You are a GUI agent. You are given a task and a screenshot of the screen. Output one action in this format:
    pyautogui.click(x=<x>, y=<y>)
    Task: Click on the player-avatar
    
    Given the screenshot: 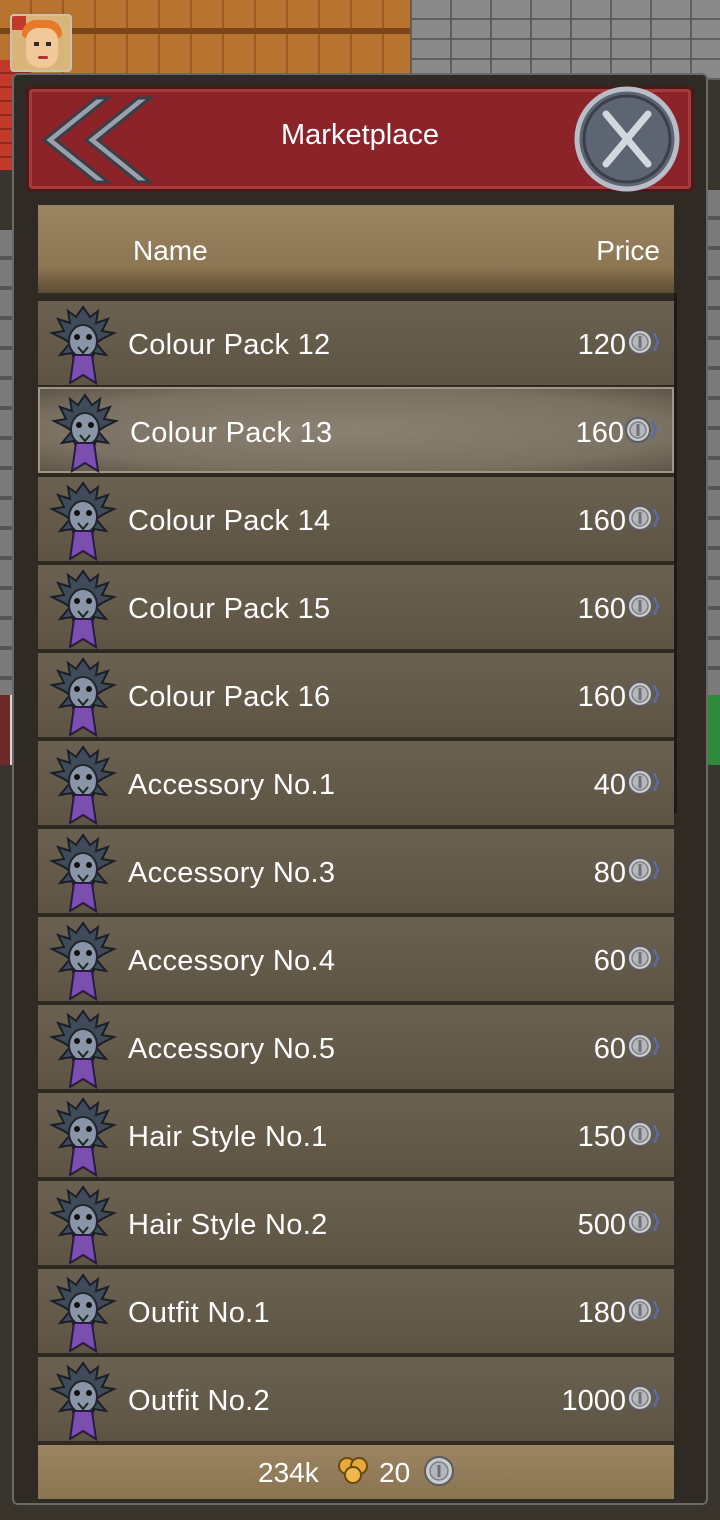 What is the action you would take?
    pyautogui.click(x=41, y=43)
    